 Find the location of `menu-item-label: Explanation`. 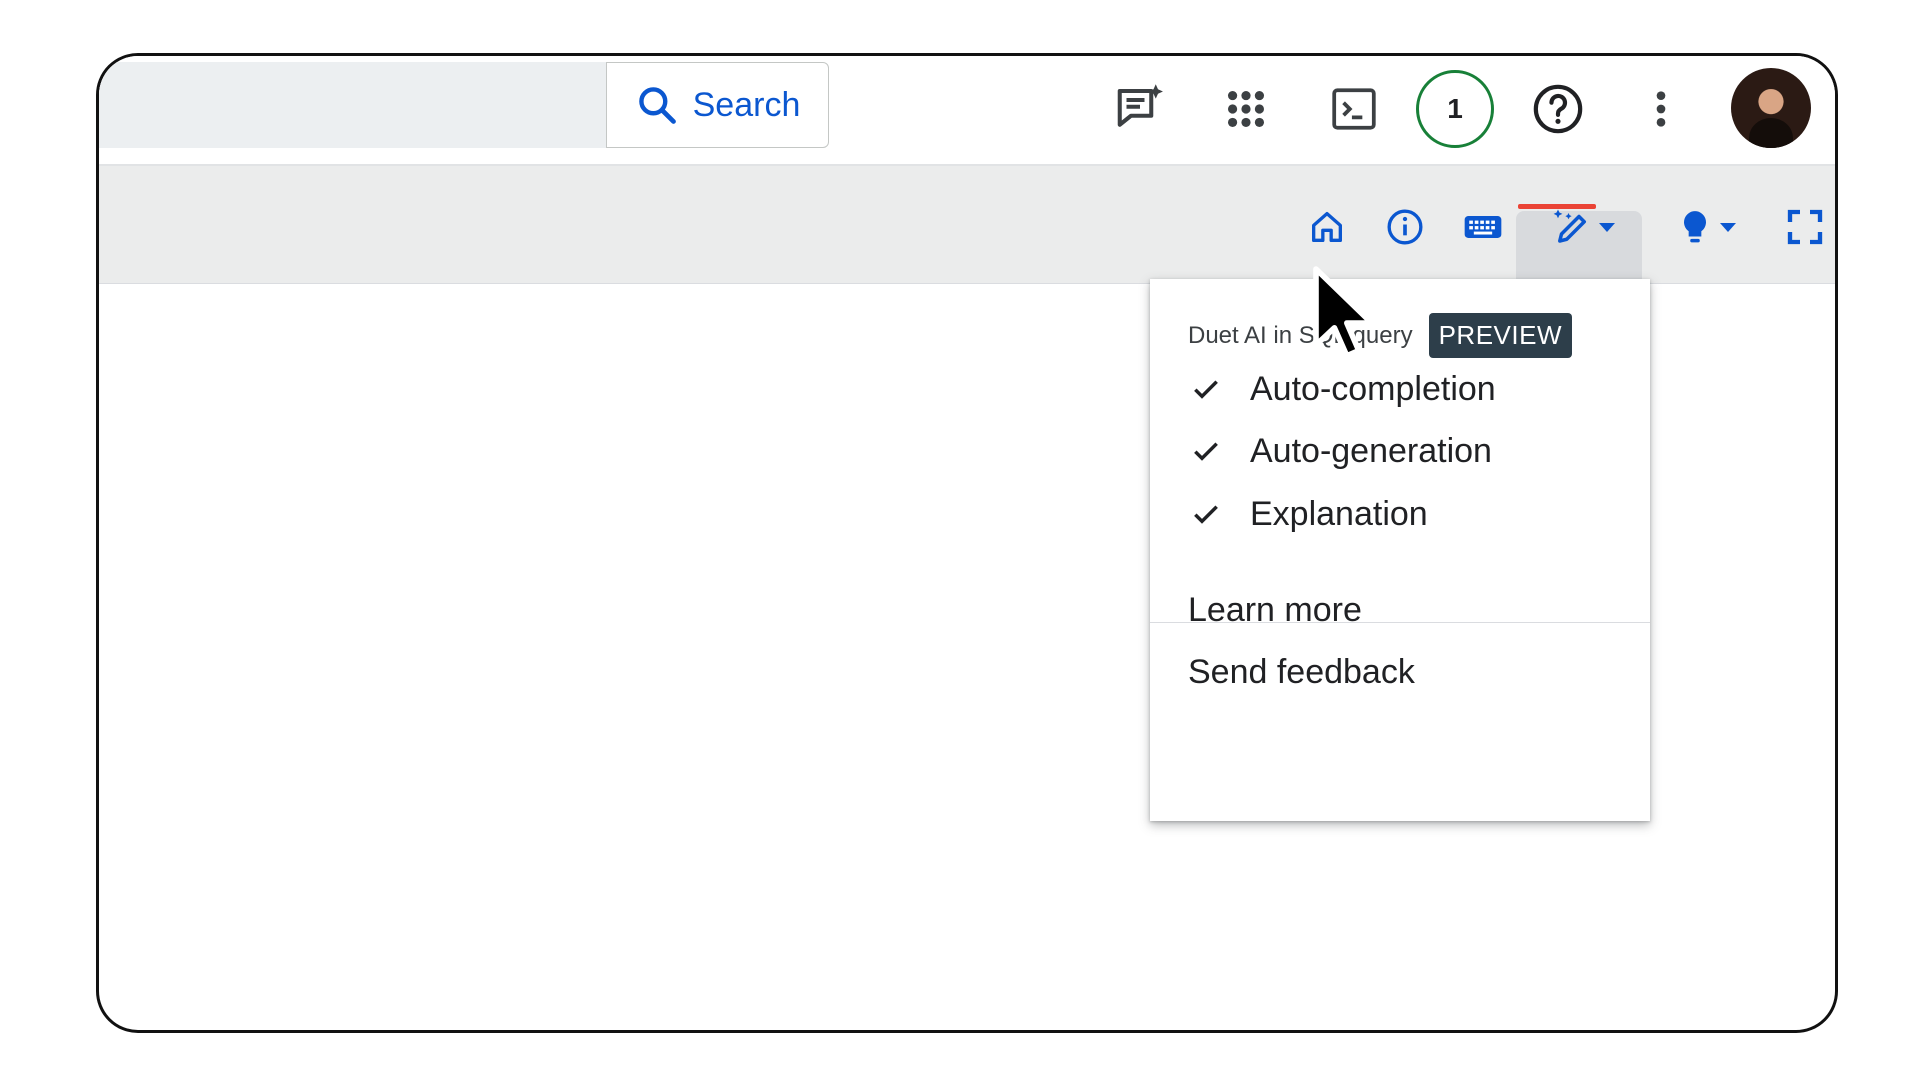

menu-item-label: Explanation is located at coordinates (1339, 513).